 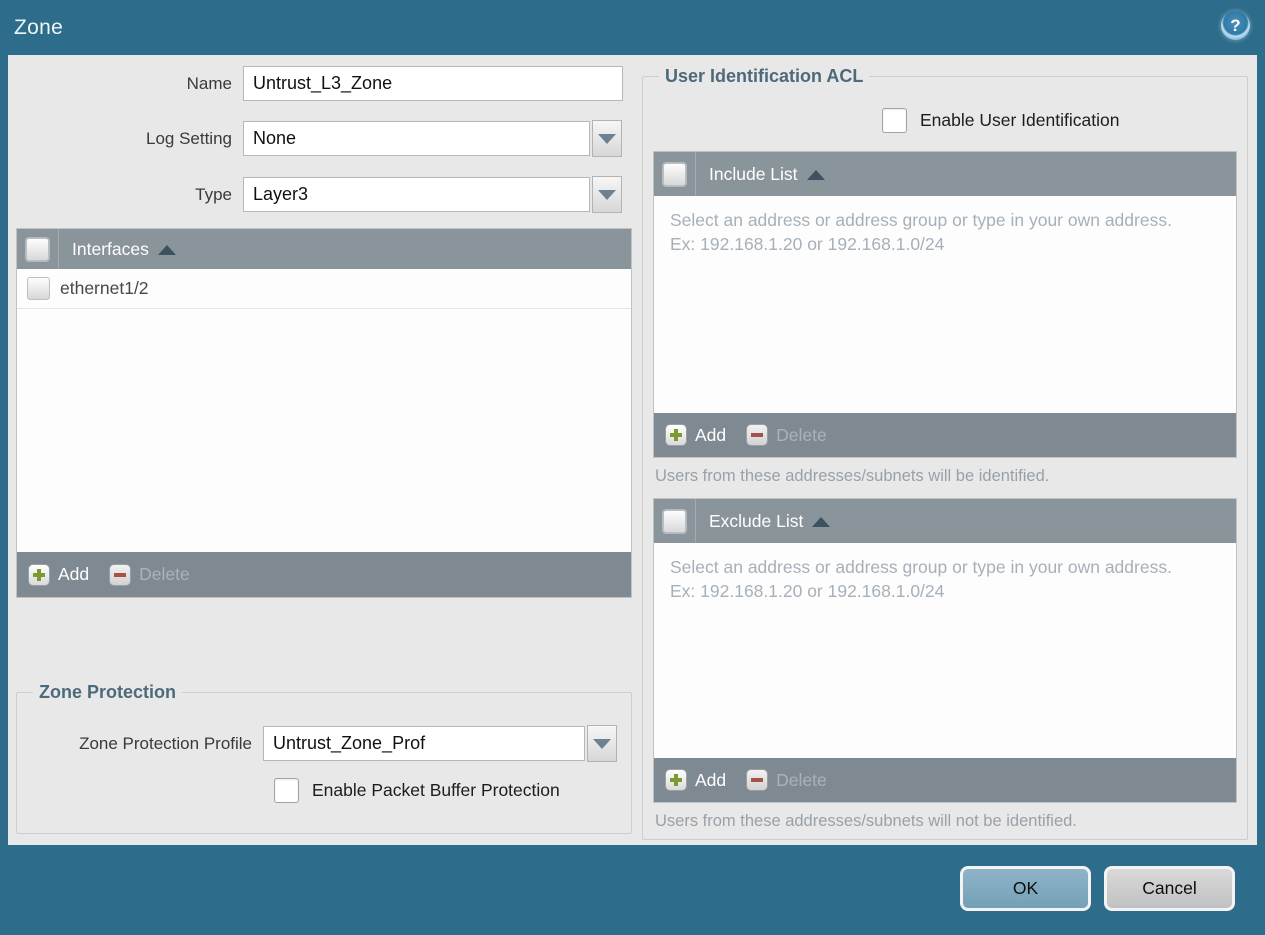 What do you see at coordinates (786, 435) in the screenshot?
I see `include-delete-button: Delete` at bounding box center [786, 435].